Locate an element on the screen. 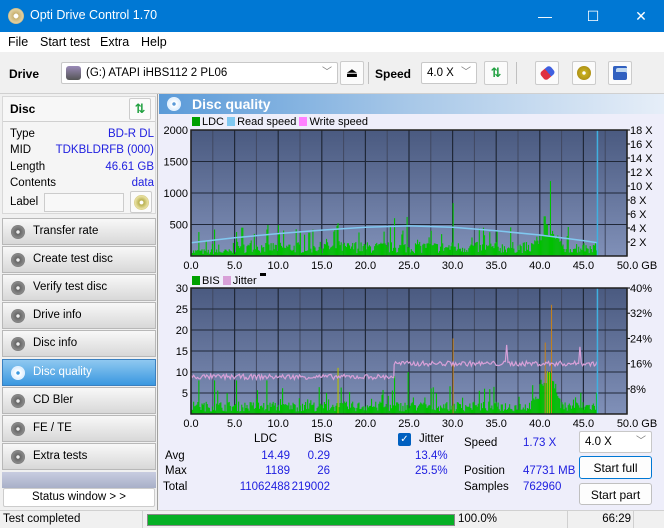 Image resolution: width=664 pixels, height=528 pixels. transfer-rate-icon is located at coordinates (18, 232).